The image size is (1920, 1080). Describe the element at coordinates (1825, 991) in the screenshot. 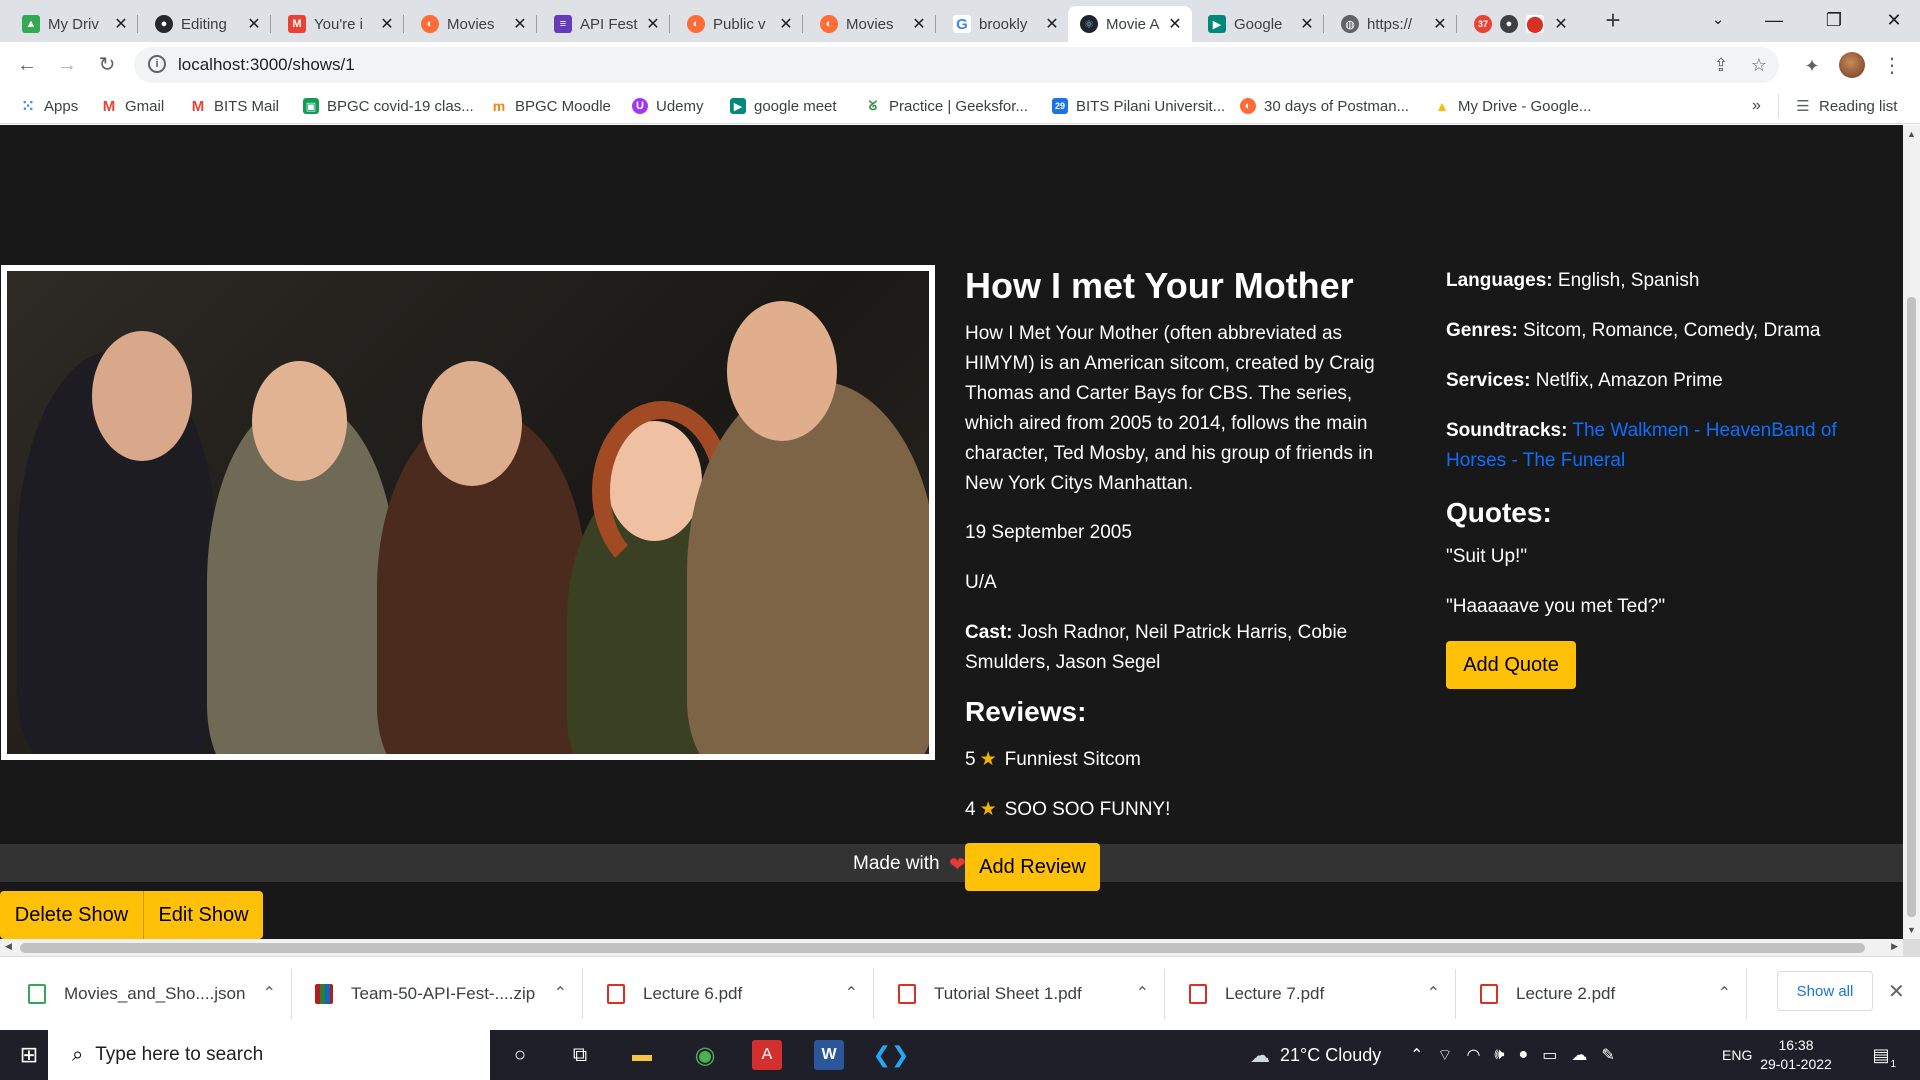

I see `show-all-downloads-button: Show all` at that location.